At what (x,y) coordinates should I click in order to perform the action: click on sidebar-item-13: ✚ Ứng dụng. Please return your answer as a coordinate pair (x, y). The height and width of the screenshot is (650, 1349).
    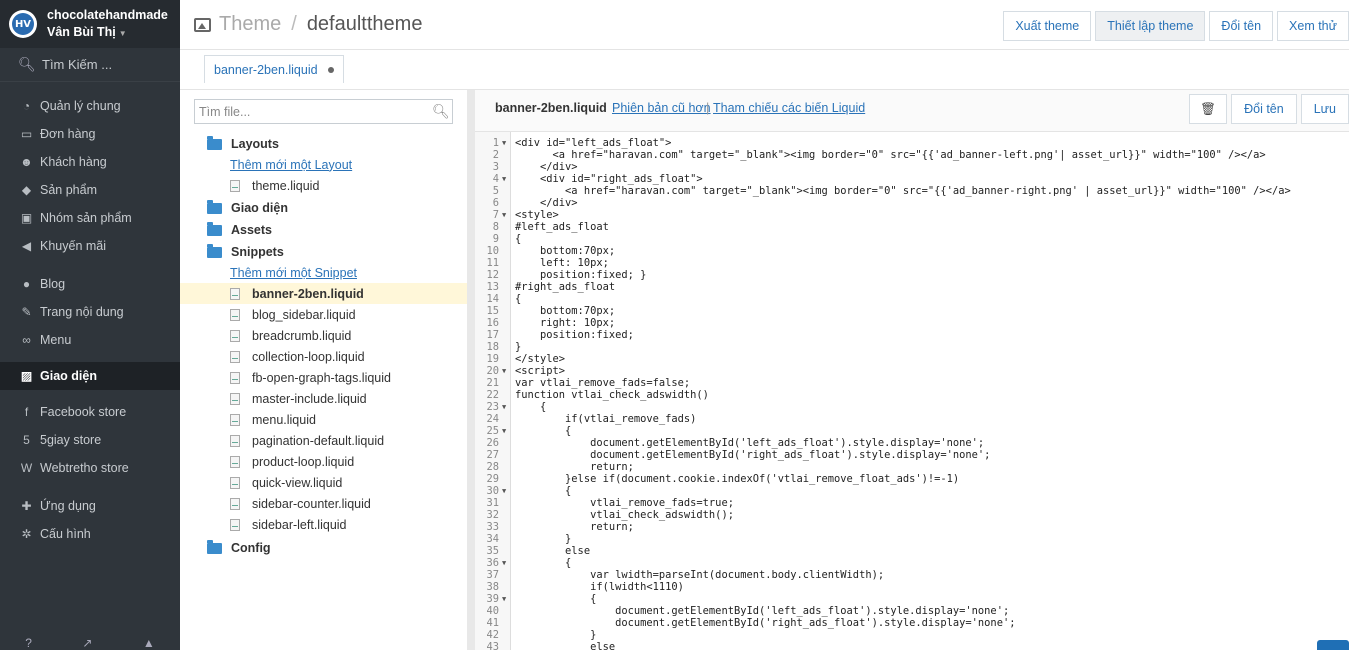
    Looking at the image, I should click on (90, 506).